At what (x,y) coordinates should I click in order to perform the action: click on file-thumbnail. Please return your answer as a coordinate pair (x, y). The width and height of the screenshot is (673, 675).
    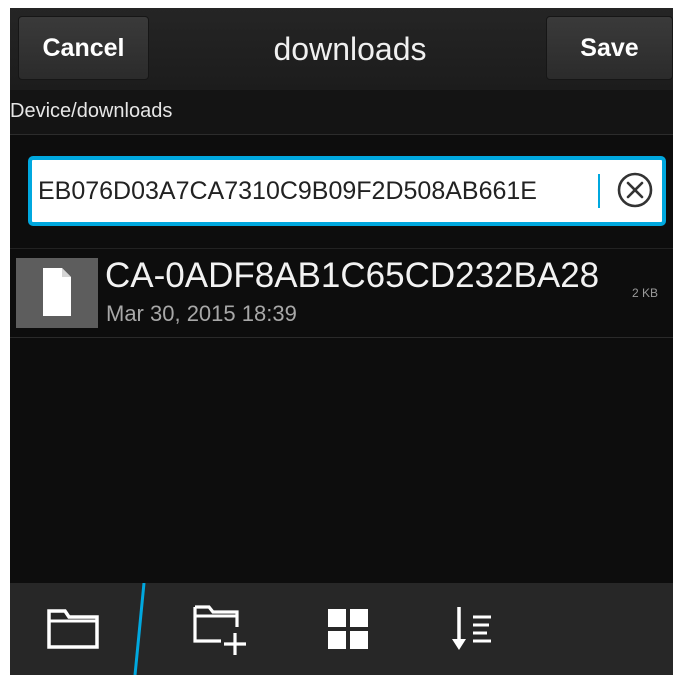
    Looking at the image, I should click on (57, 293).